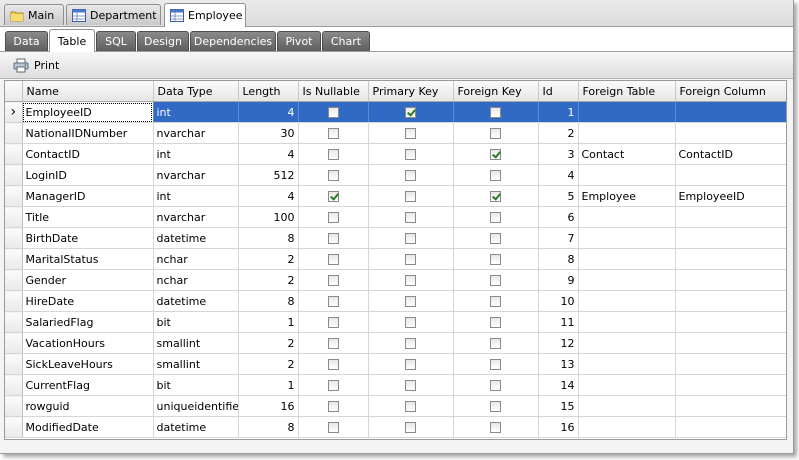 The height and width of the screenshot is (460, 799). What do you see at coordinates (116, 41) in the screenshot?
I see `tab-sql: SQL` at bounding box center [116, 41].